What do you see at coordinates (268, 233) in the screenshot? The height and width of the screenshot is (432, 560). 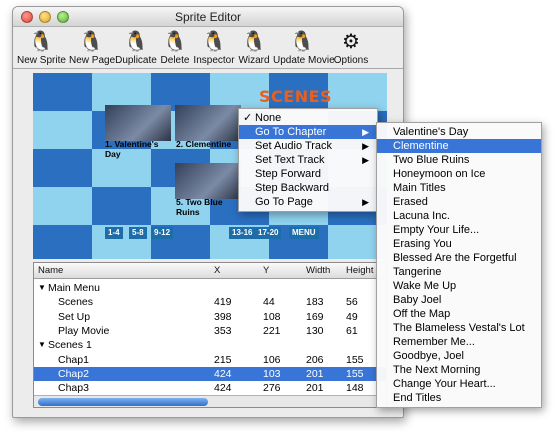 I see `scene-nav-button: 17-20` at bounding box center [268, 233].